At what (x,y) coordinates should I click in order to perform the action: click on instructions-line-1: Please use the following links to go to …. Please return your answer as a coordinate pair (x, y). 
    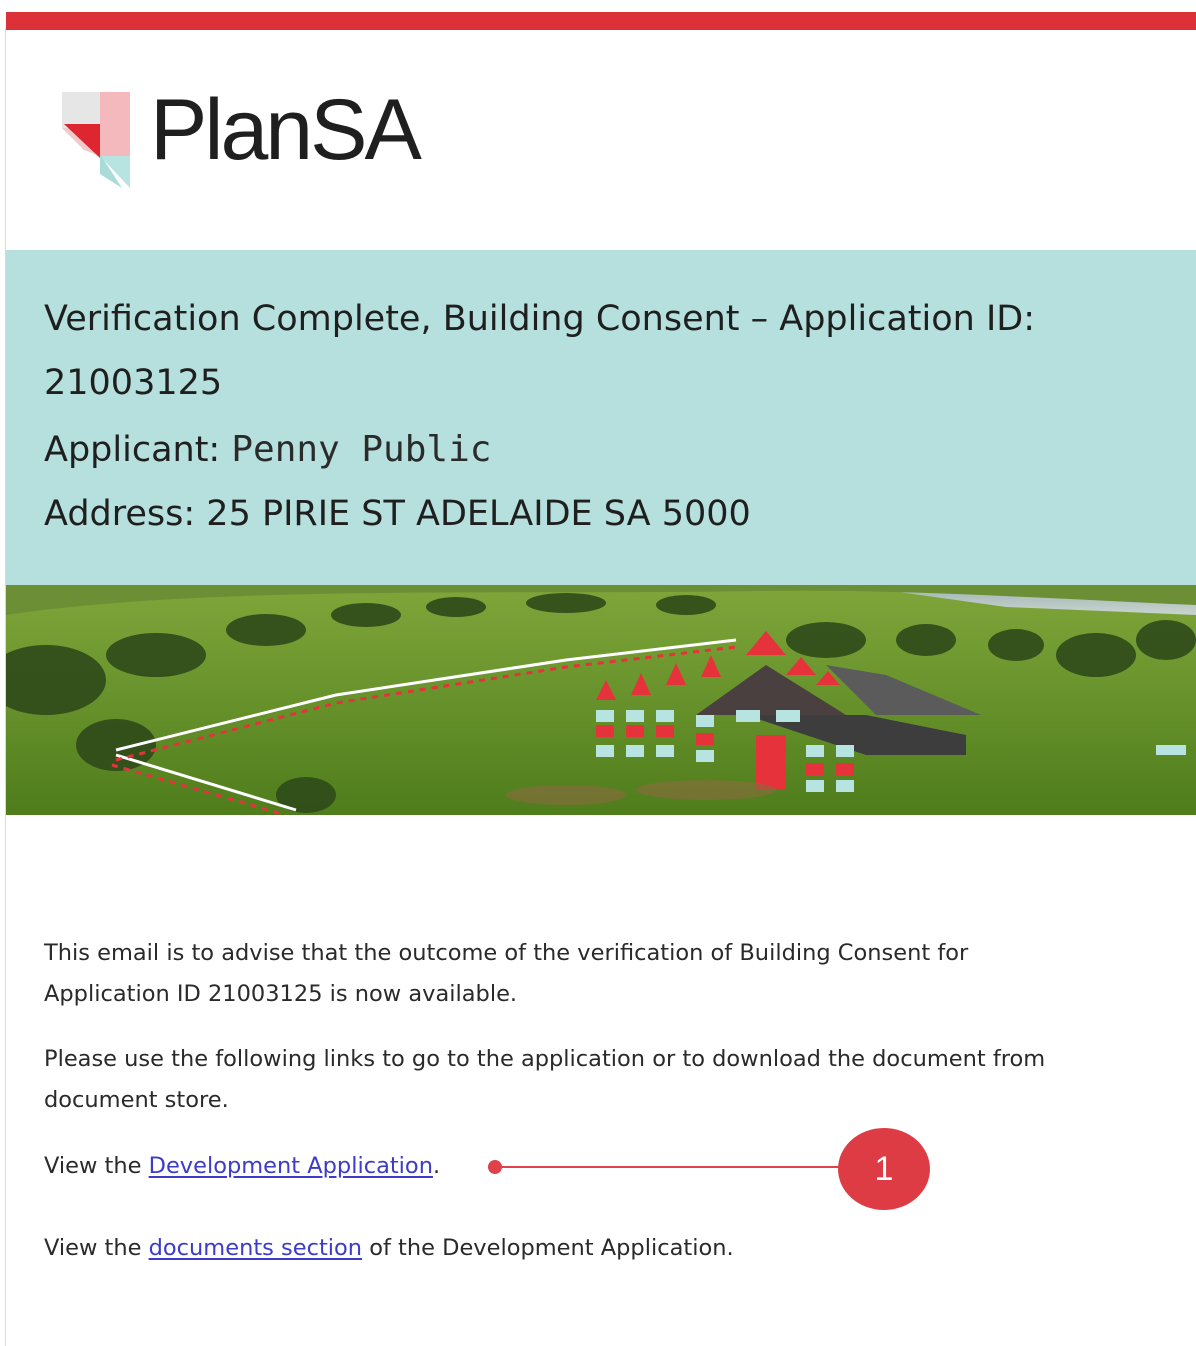
    Looking at the image, I should click on (545, 1059).